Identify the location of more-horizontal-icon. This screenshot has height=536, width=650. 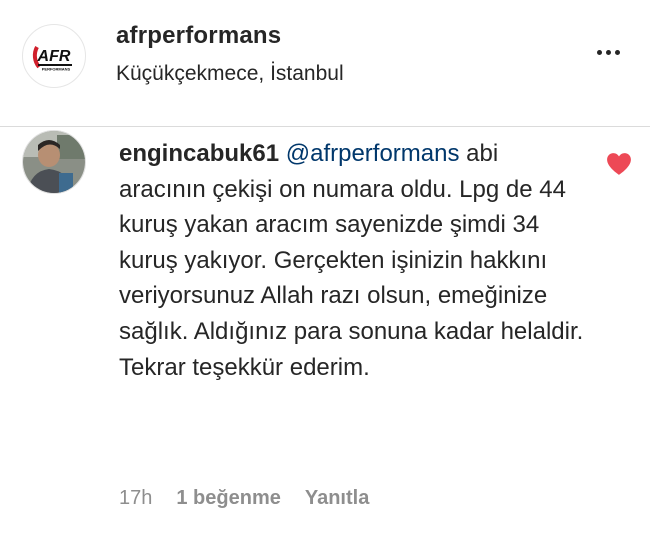
(599, 52).